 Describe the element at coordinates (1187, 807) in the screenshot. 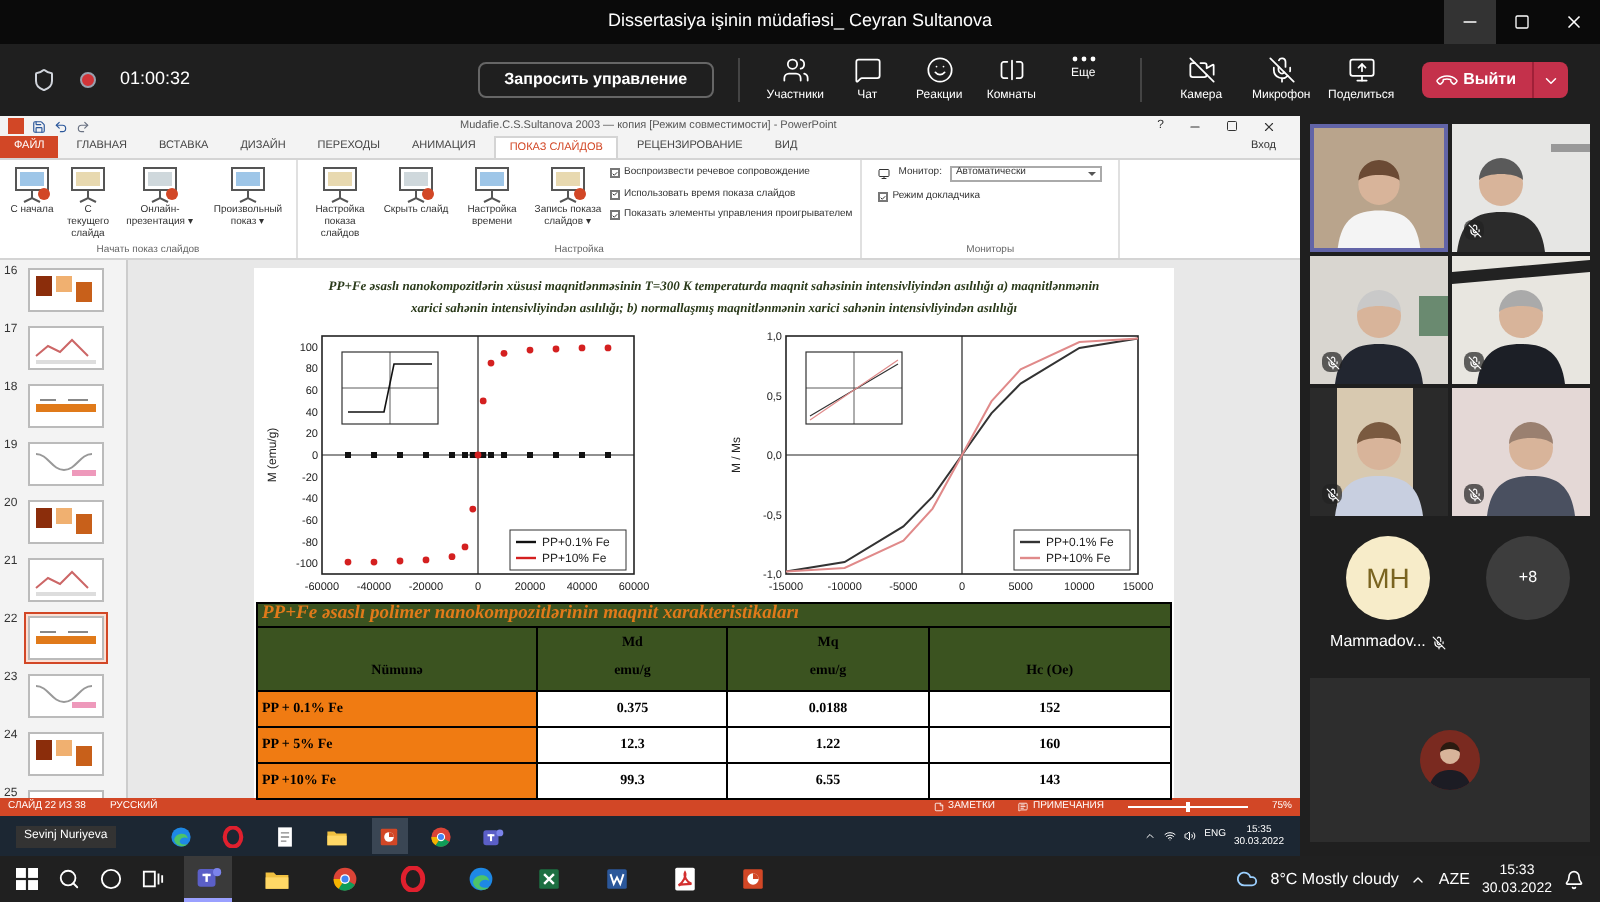

I see `zoom-slider-thumb` at that location.